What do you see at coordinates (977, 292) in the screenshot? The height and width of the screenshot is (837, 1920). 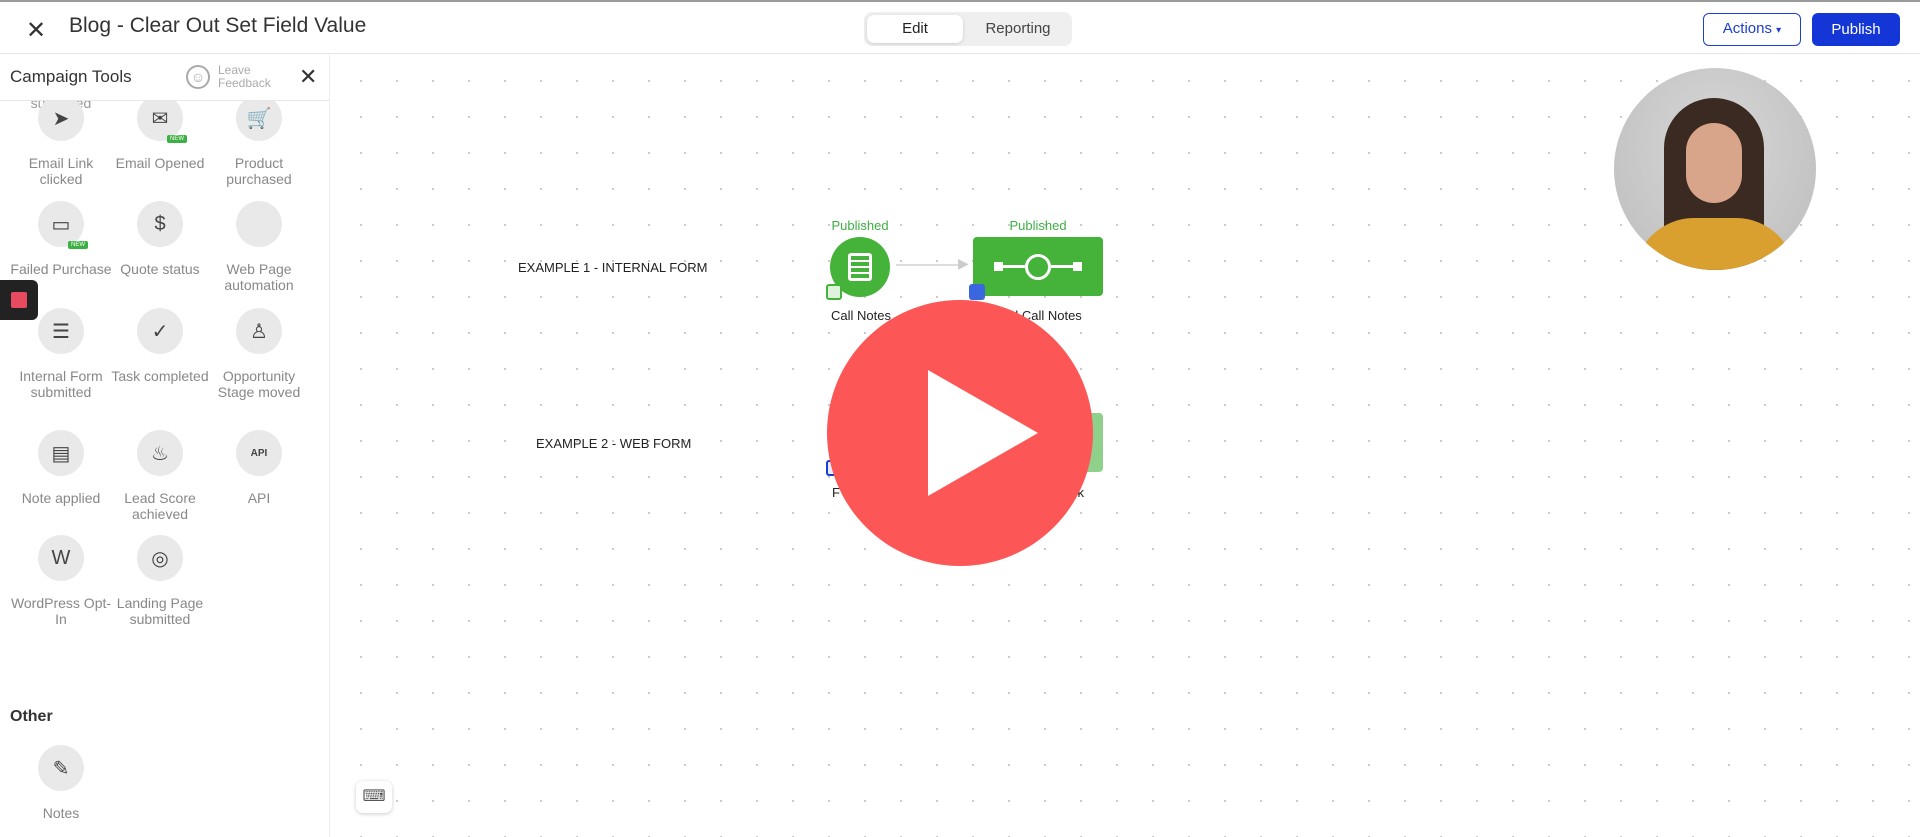 I see `flag-icon` at bounding box center [977, 292].